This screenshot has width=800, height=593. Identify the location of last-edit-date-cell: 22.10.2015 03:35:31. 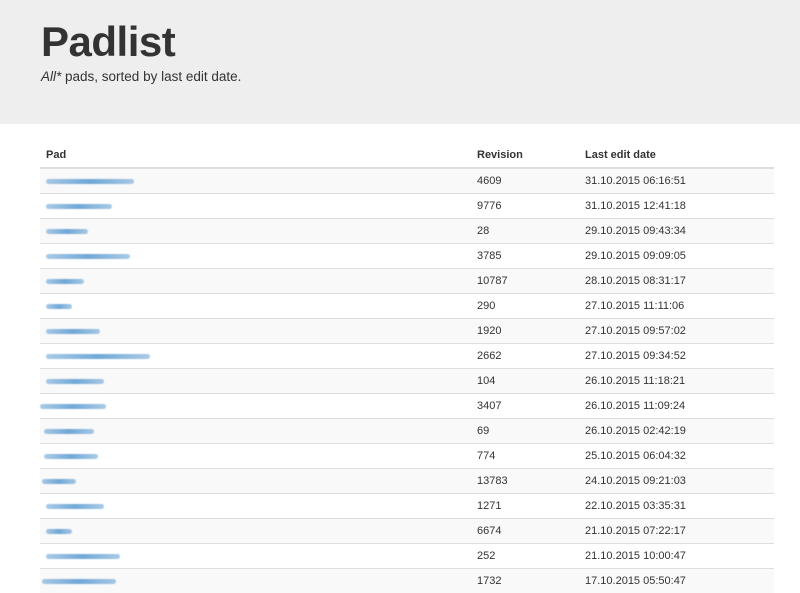
(676, 506).